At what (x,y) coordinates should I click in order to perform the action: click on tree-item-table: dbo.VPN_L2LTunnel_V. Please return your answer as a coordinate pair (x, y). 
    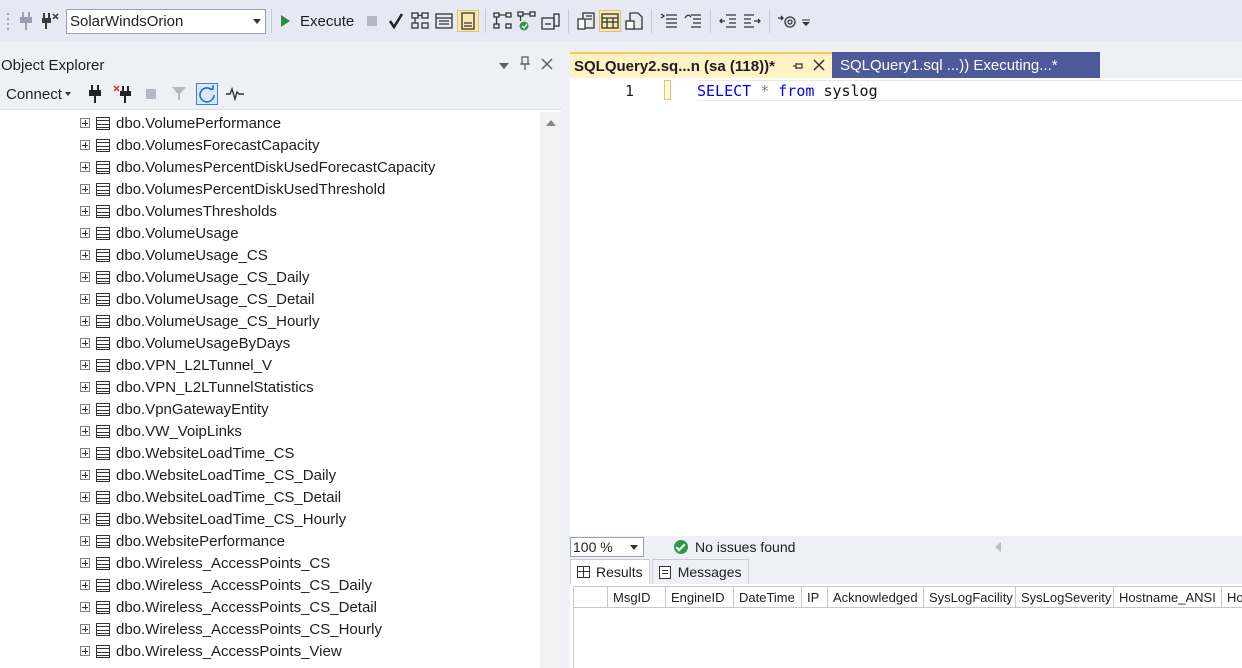
    Looking at the image, I should click on (270, 365).